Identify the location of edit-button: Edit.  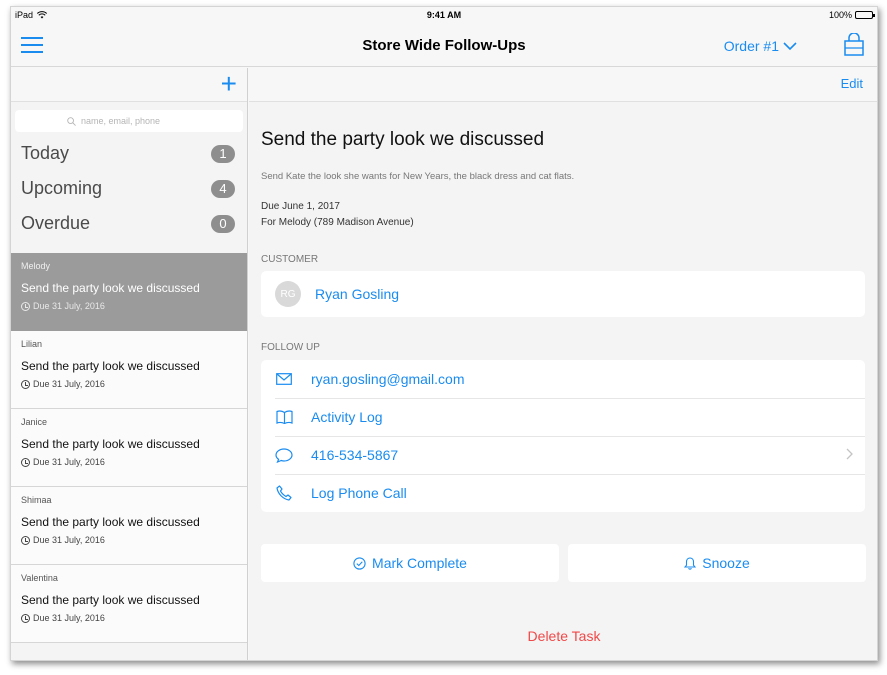
(852, 83).